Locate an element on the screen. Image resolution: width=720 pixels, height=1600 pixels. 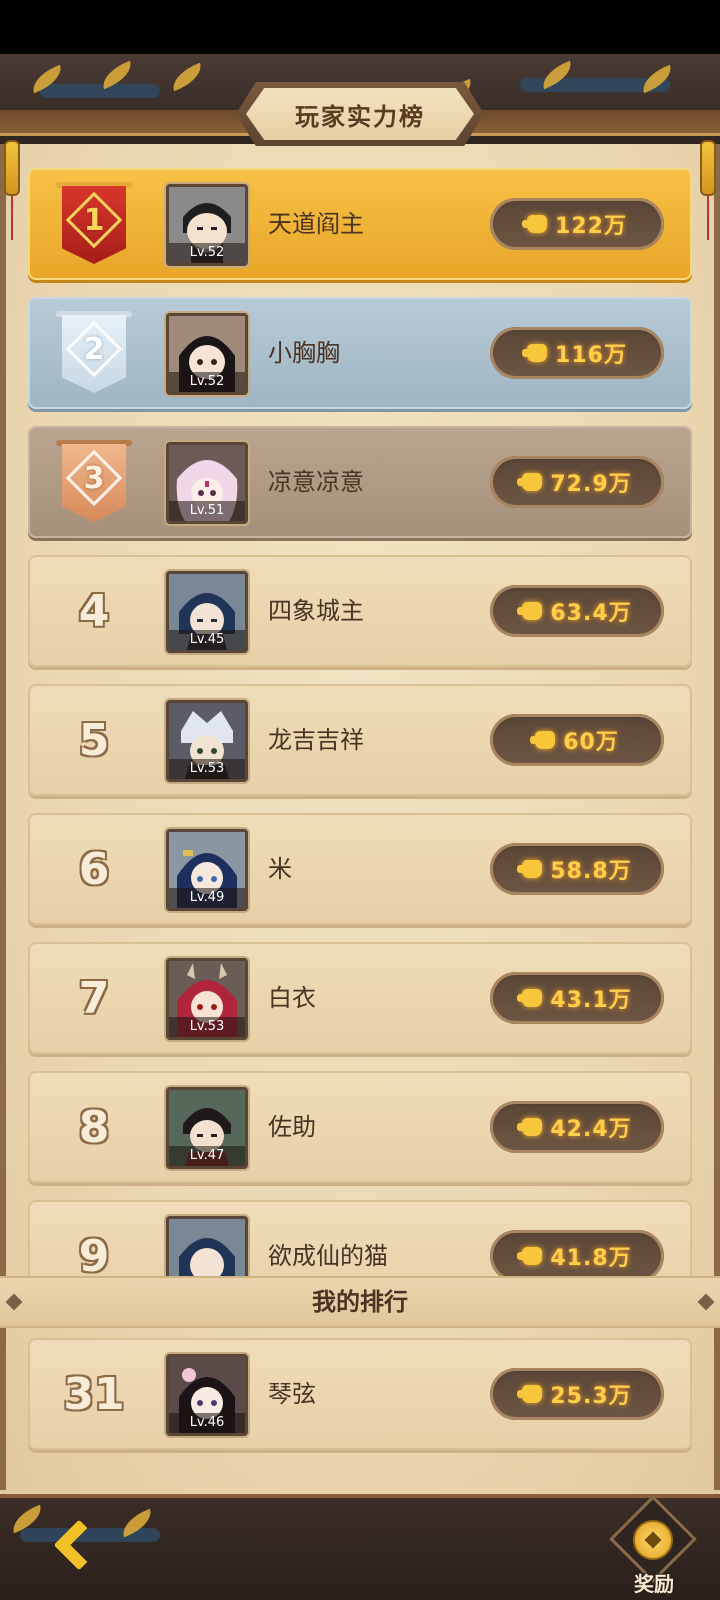
rank-banner-gold: 1 is located at coordinates (94, 224).